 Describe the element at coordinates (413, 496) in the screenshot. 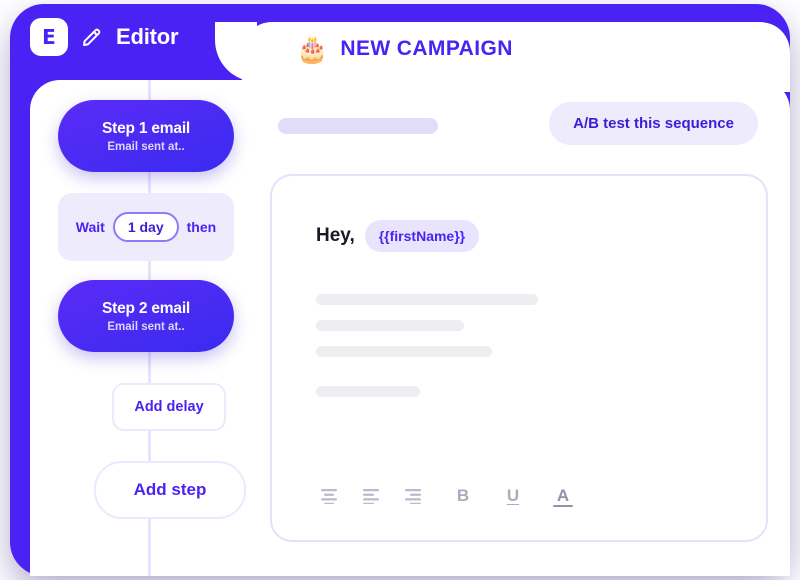

I see `align-right-icon` at that location.